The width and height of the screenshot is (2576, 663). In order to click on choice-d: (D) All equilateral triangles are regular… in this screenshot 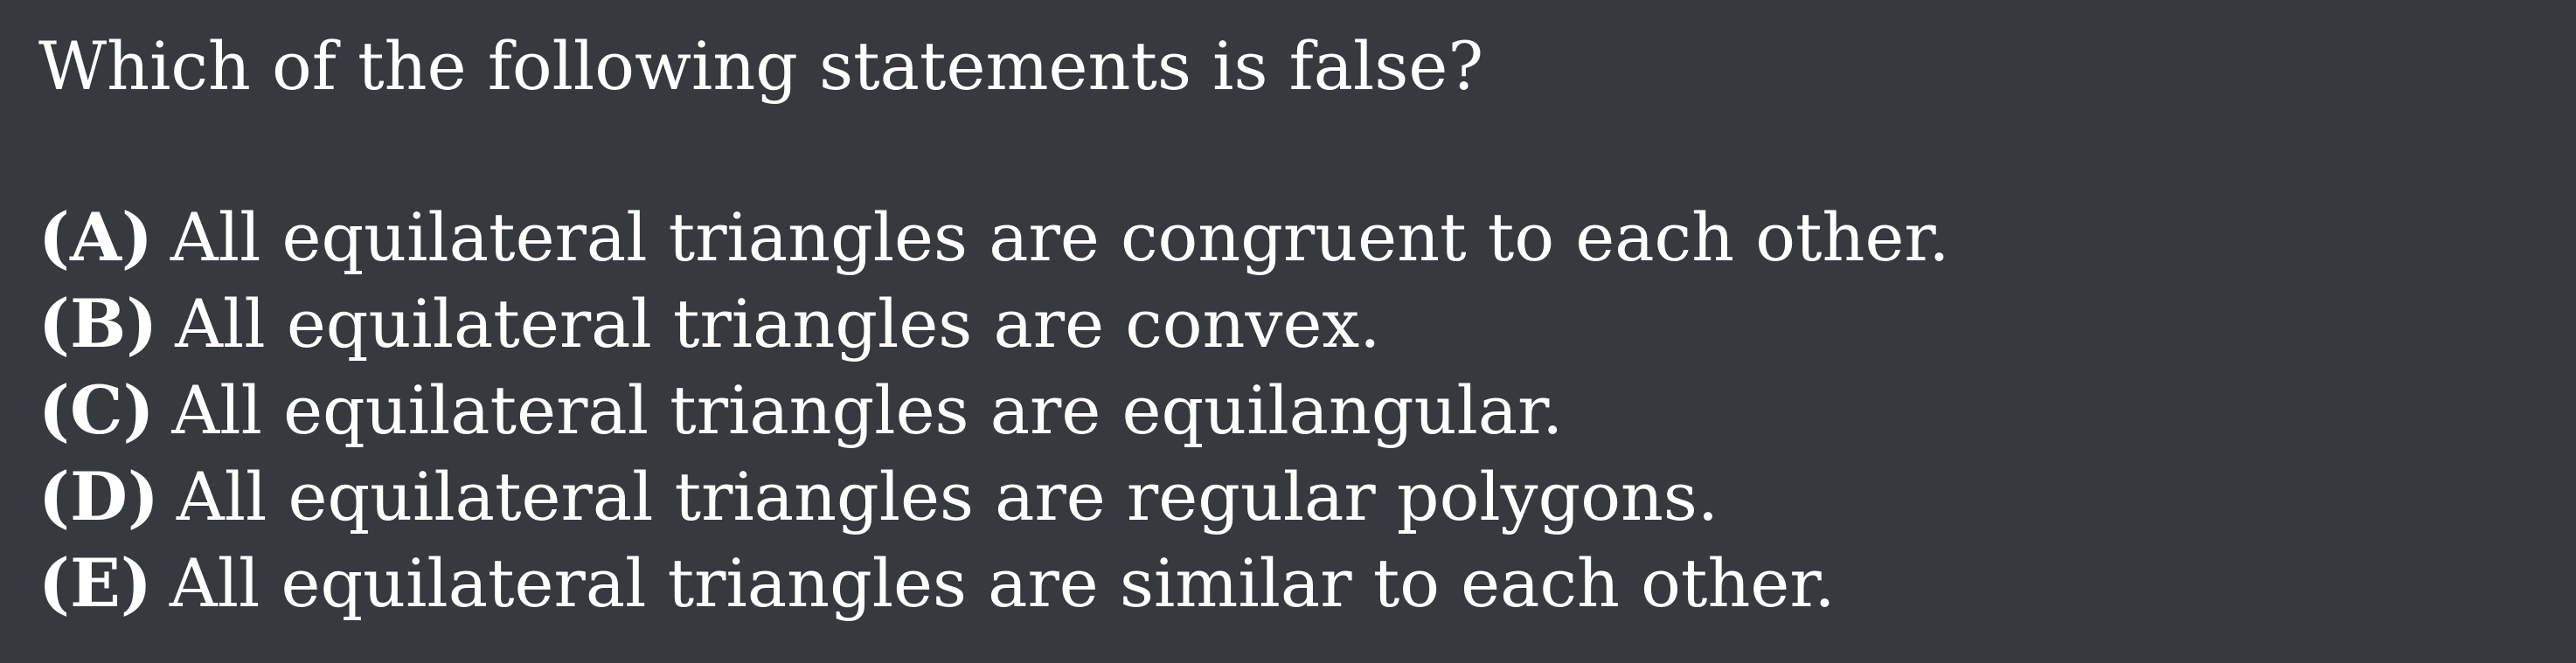, I will do `click(994, 496)`.